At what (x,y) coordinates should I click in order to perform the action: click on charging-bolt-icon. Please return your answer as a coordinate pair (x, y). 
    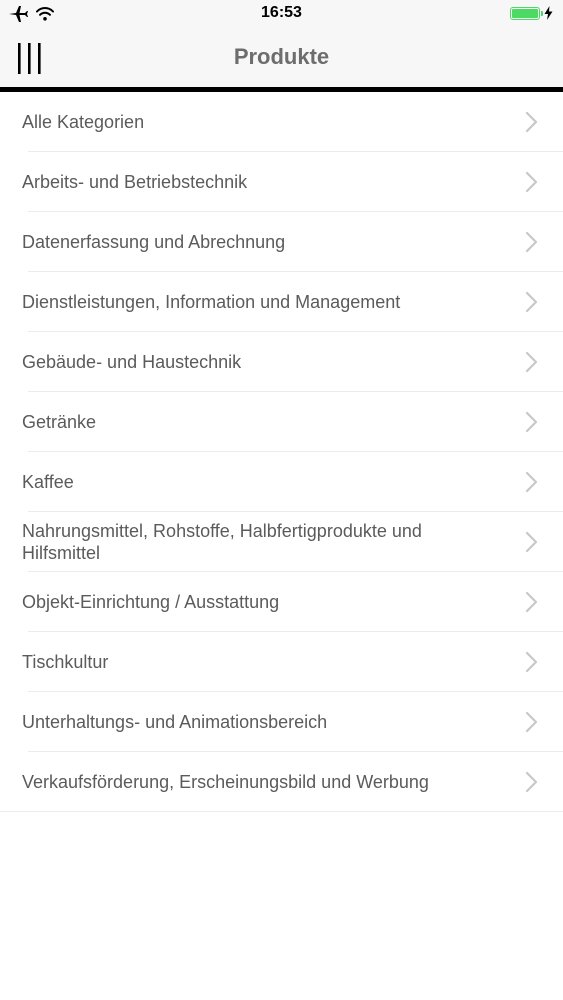
    Looking at the image, I should click on (548, 13).